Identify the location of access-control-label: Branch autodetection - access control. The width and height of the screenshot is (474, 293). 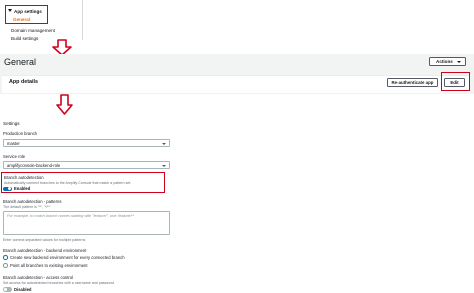
(38, 277).